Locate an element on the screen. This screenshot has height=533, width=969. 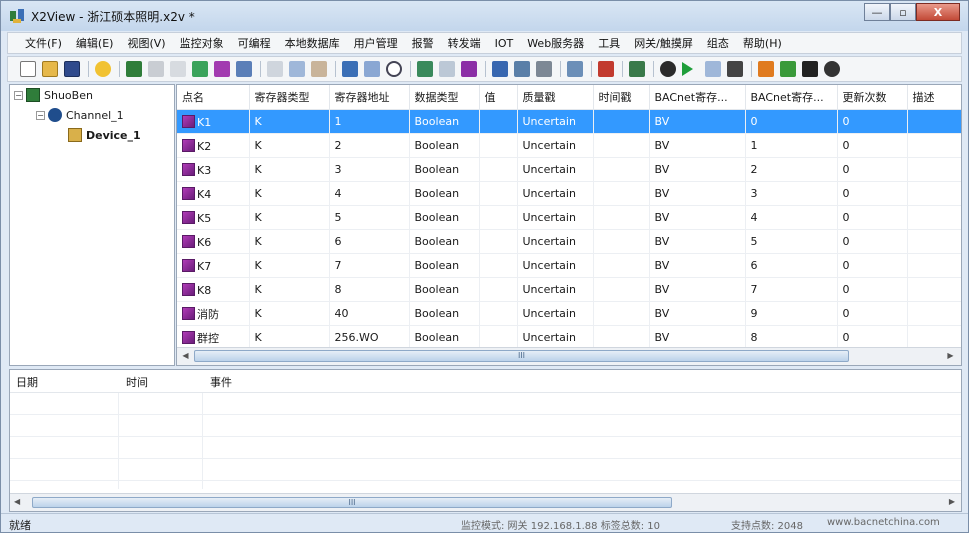
menu-monitor-objects: 监控对象 is located at coordinates (202, 43).